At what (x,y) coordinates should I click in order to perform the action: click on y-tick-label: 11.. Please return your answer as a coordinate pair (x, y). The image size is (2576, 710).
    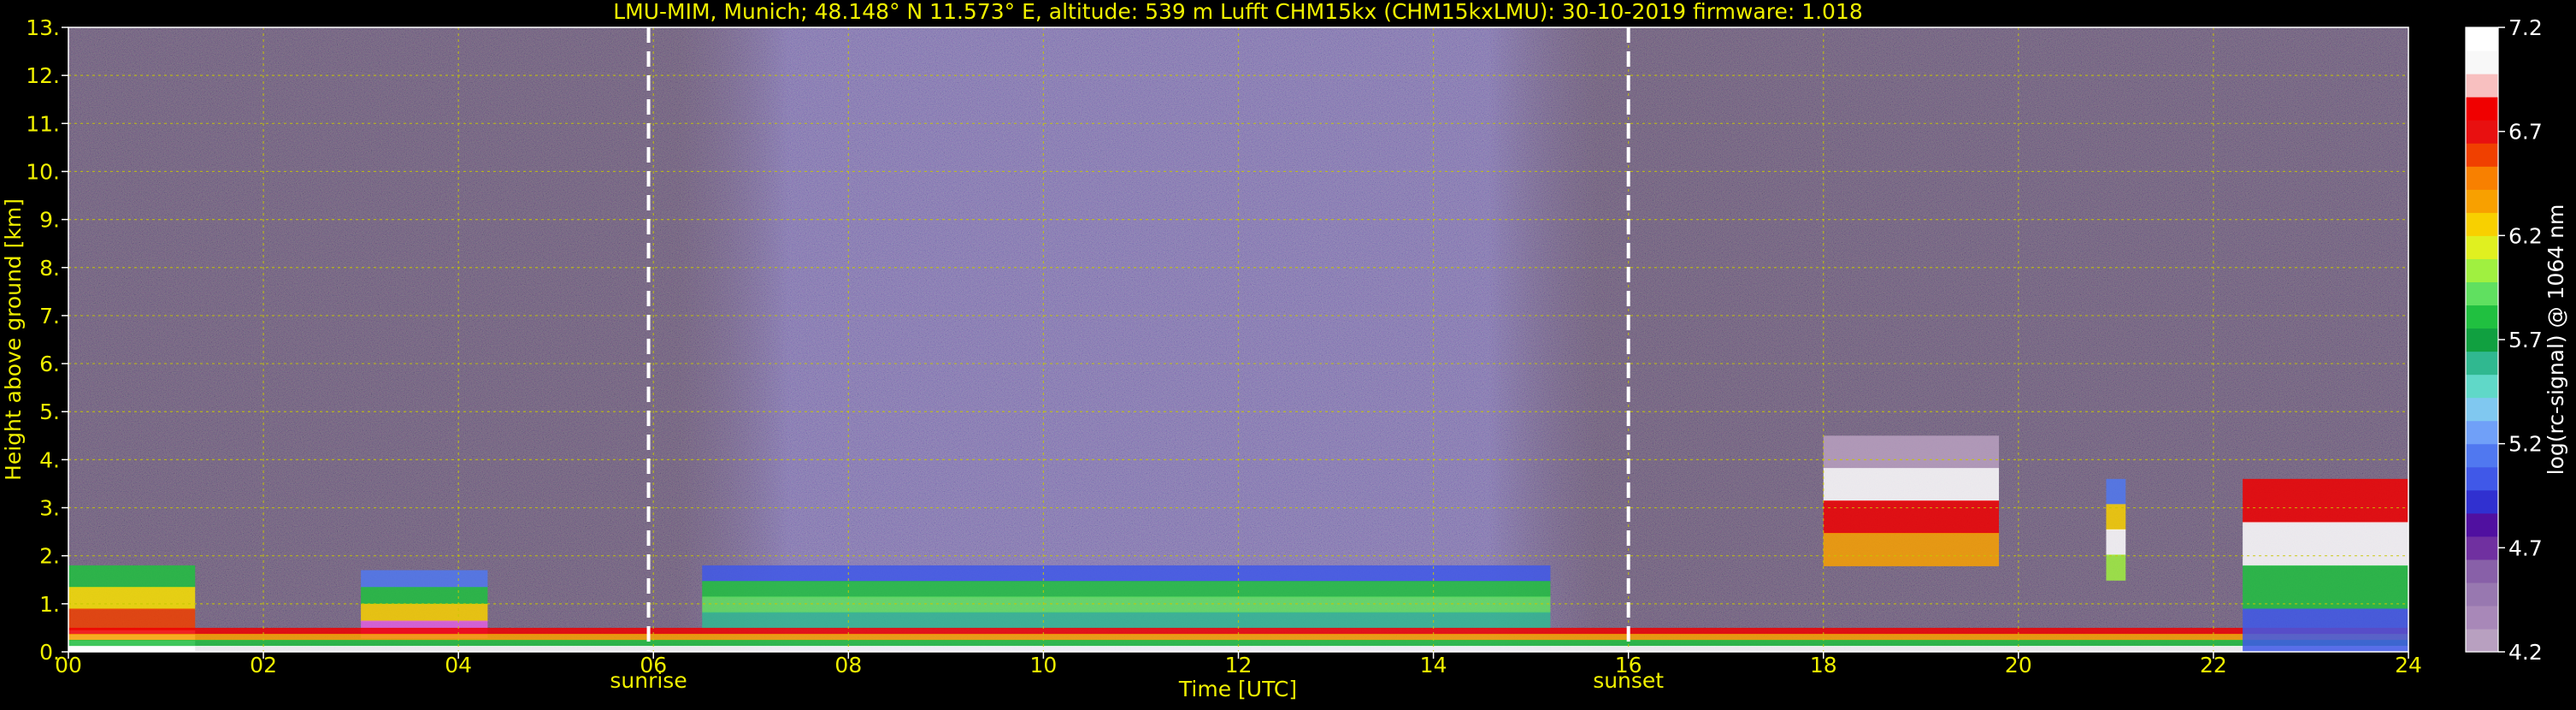
    Looking at the image, I should click on (43, 123).